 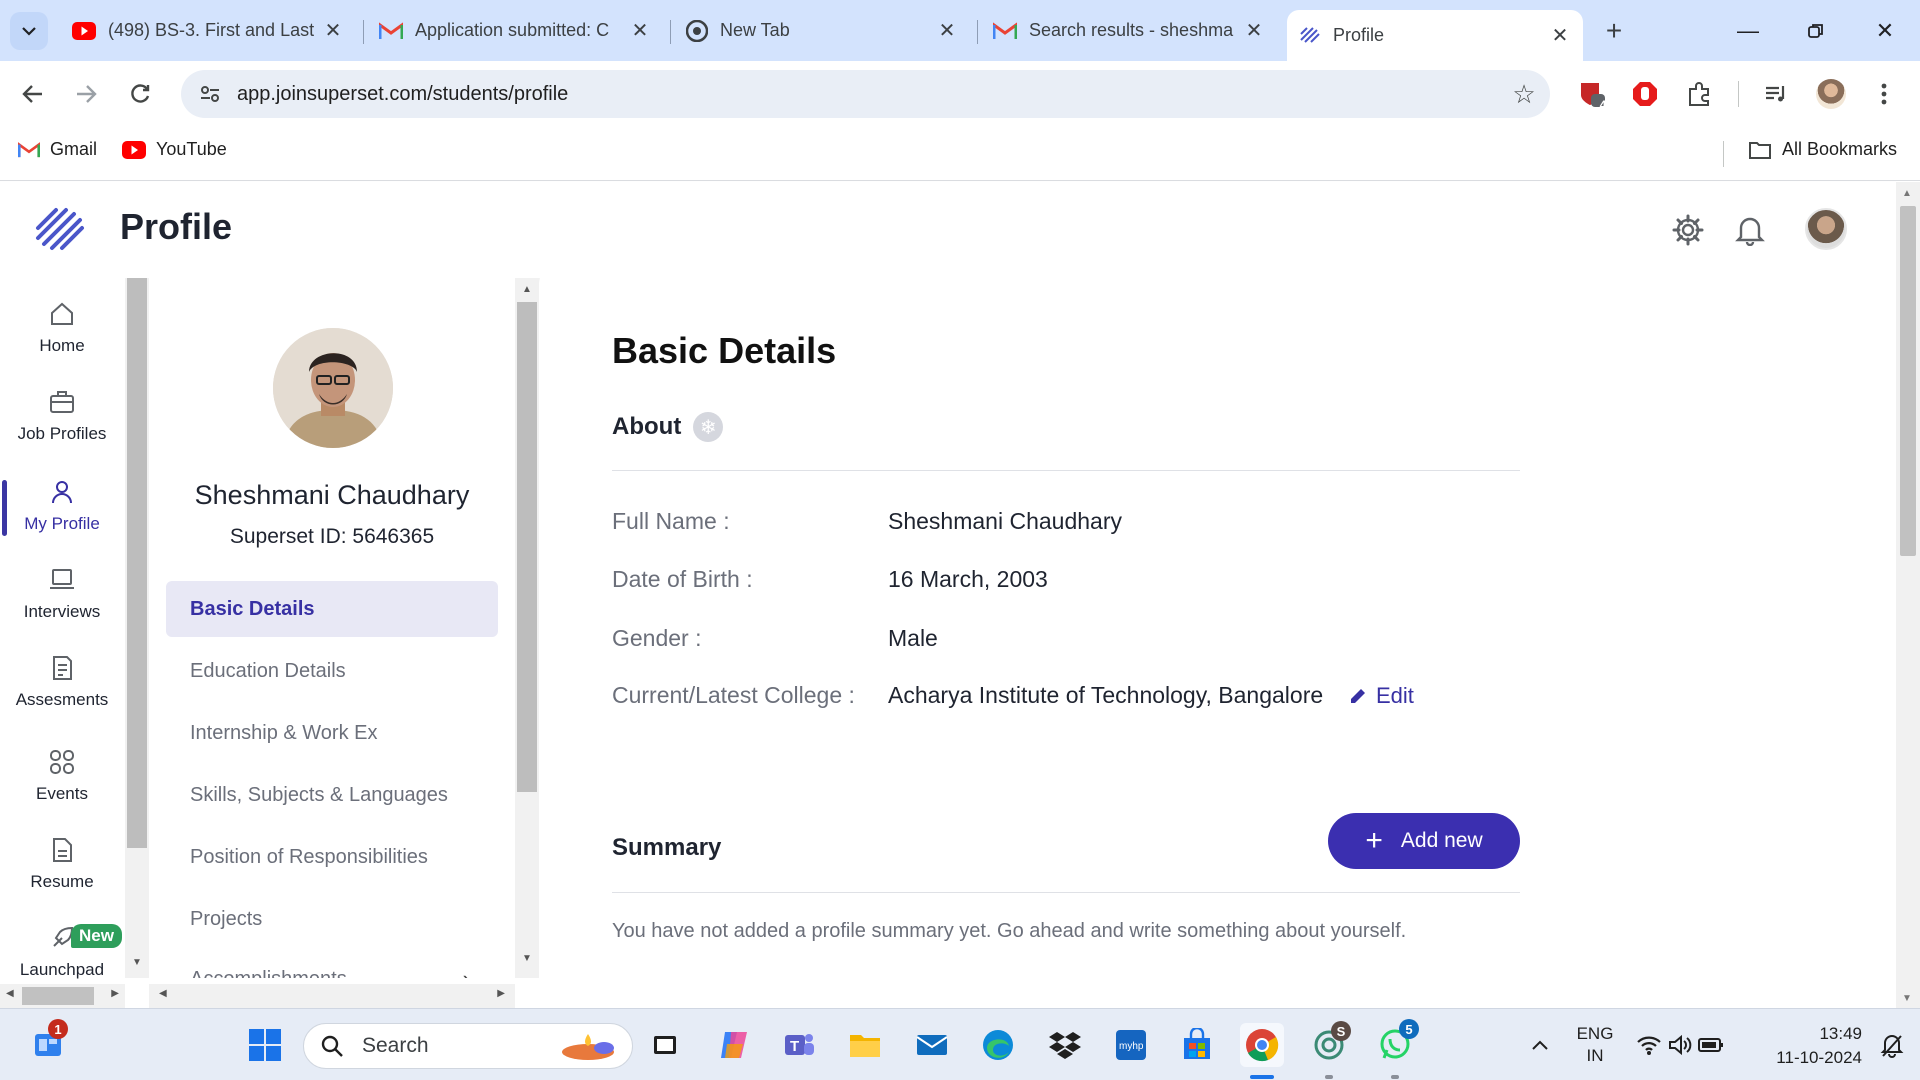 What do you see at coordinates (57, 149) in the screenshot?
I see `bookmark-gmail: Gmail` at bounding box center [57, 149].